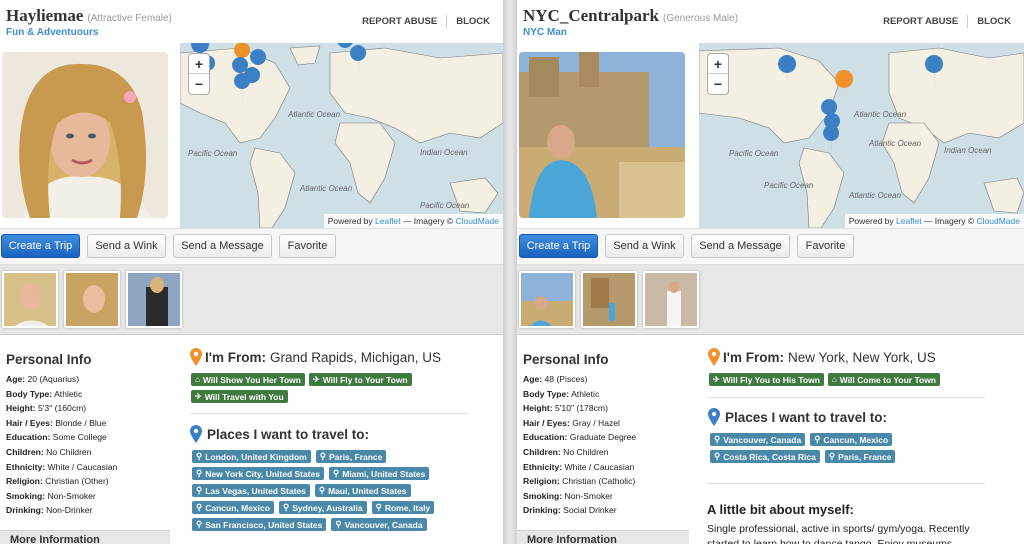  Describe the element at coordinates (43, 379) in the screenshot. I see `info-row: Age: 20 (Aquarius)` at that location.